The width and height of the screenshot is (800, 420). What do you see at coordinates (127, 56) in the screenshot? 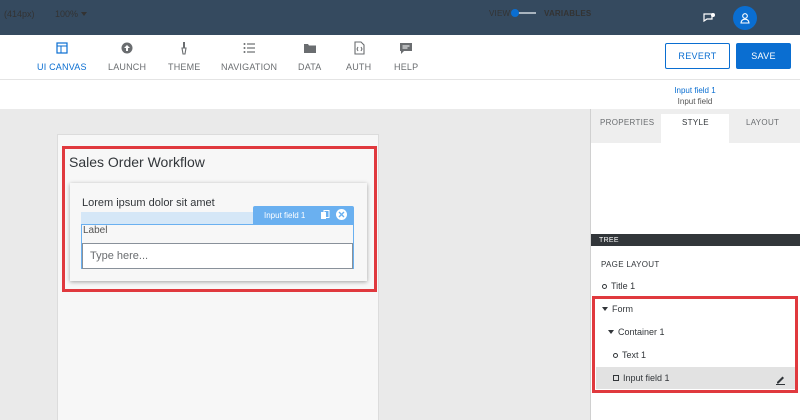
I see `tool-launch: LAUNCH` at bounding box center [127, 56].